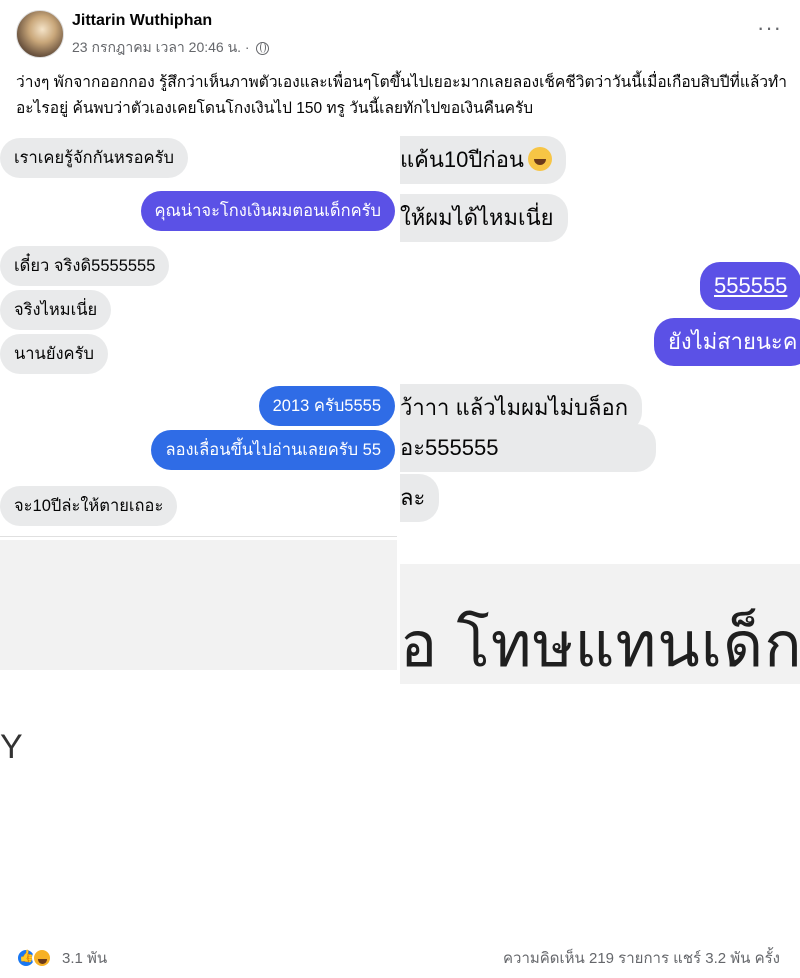 The image size is (800, 978). What do you see at coordinates (54, 354) in the screenshot?
I see `chat-bubble-received: นานยังครับ` at bounding box center [54, 354].